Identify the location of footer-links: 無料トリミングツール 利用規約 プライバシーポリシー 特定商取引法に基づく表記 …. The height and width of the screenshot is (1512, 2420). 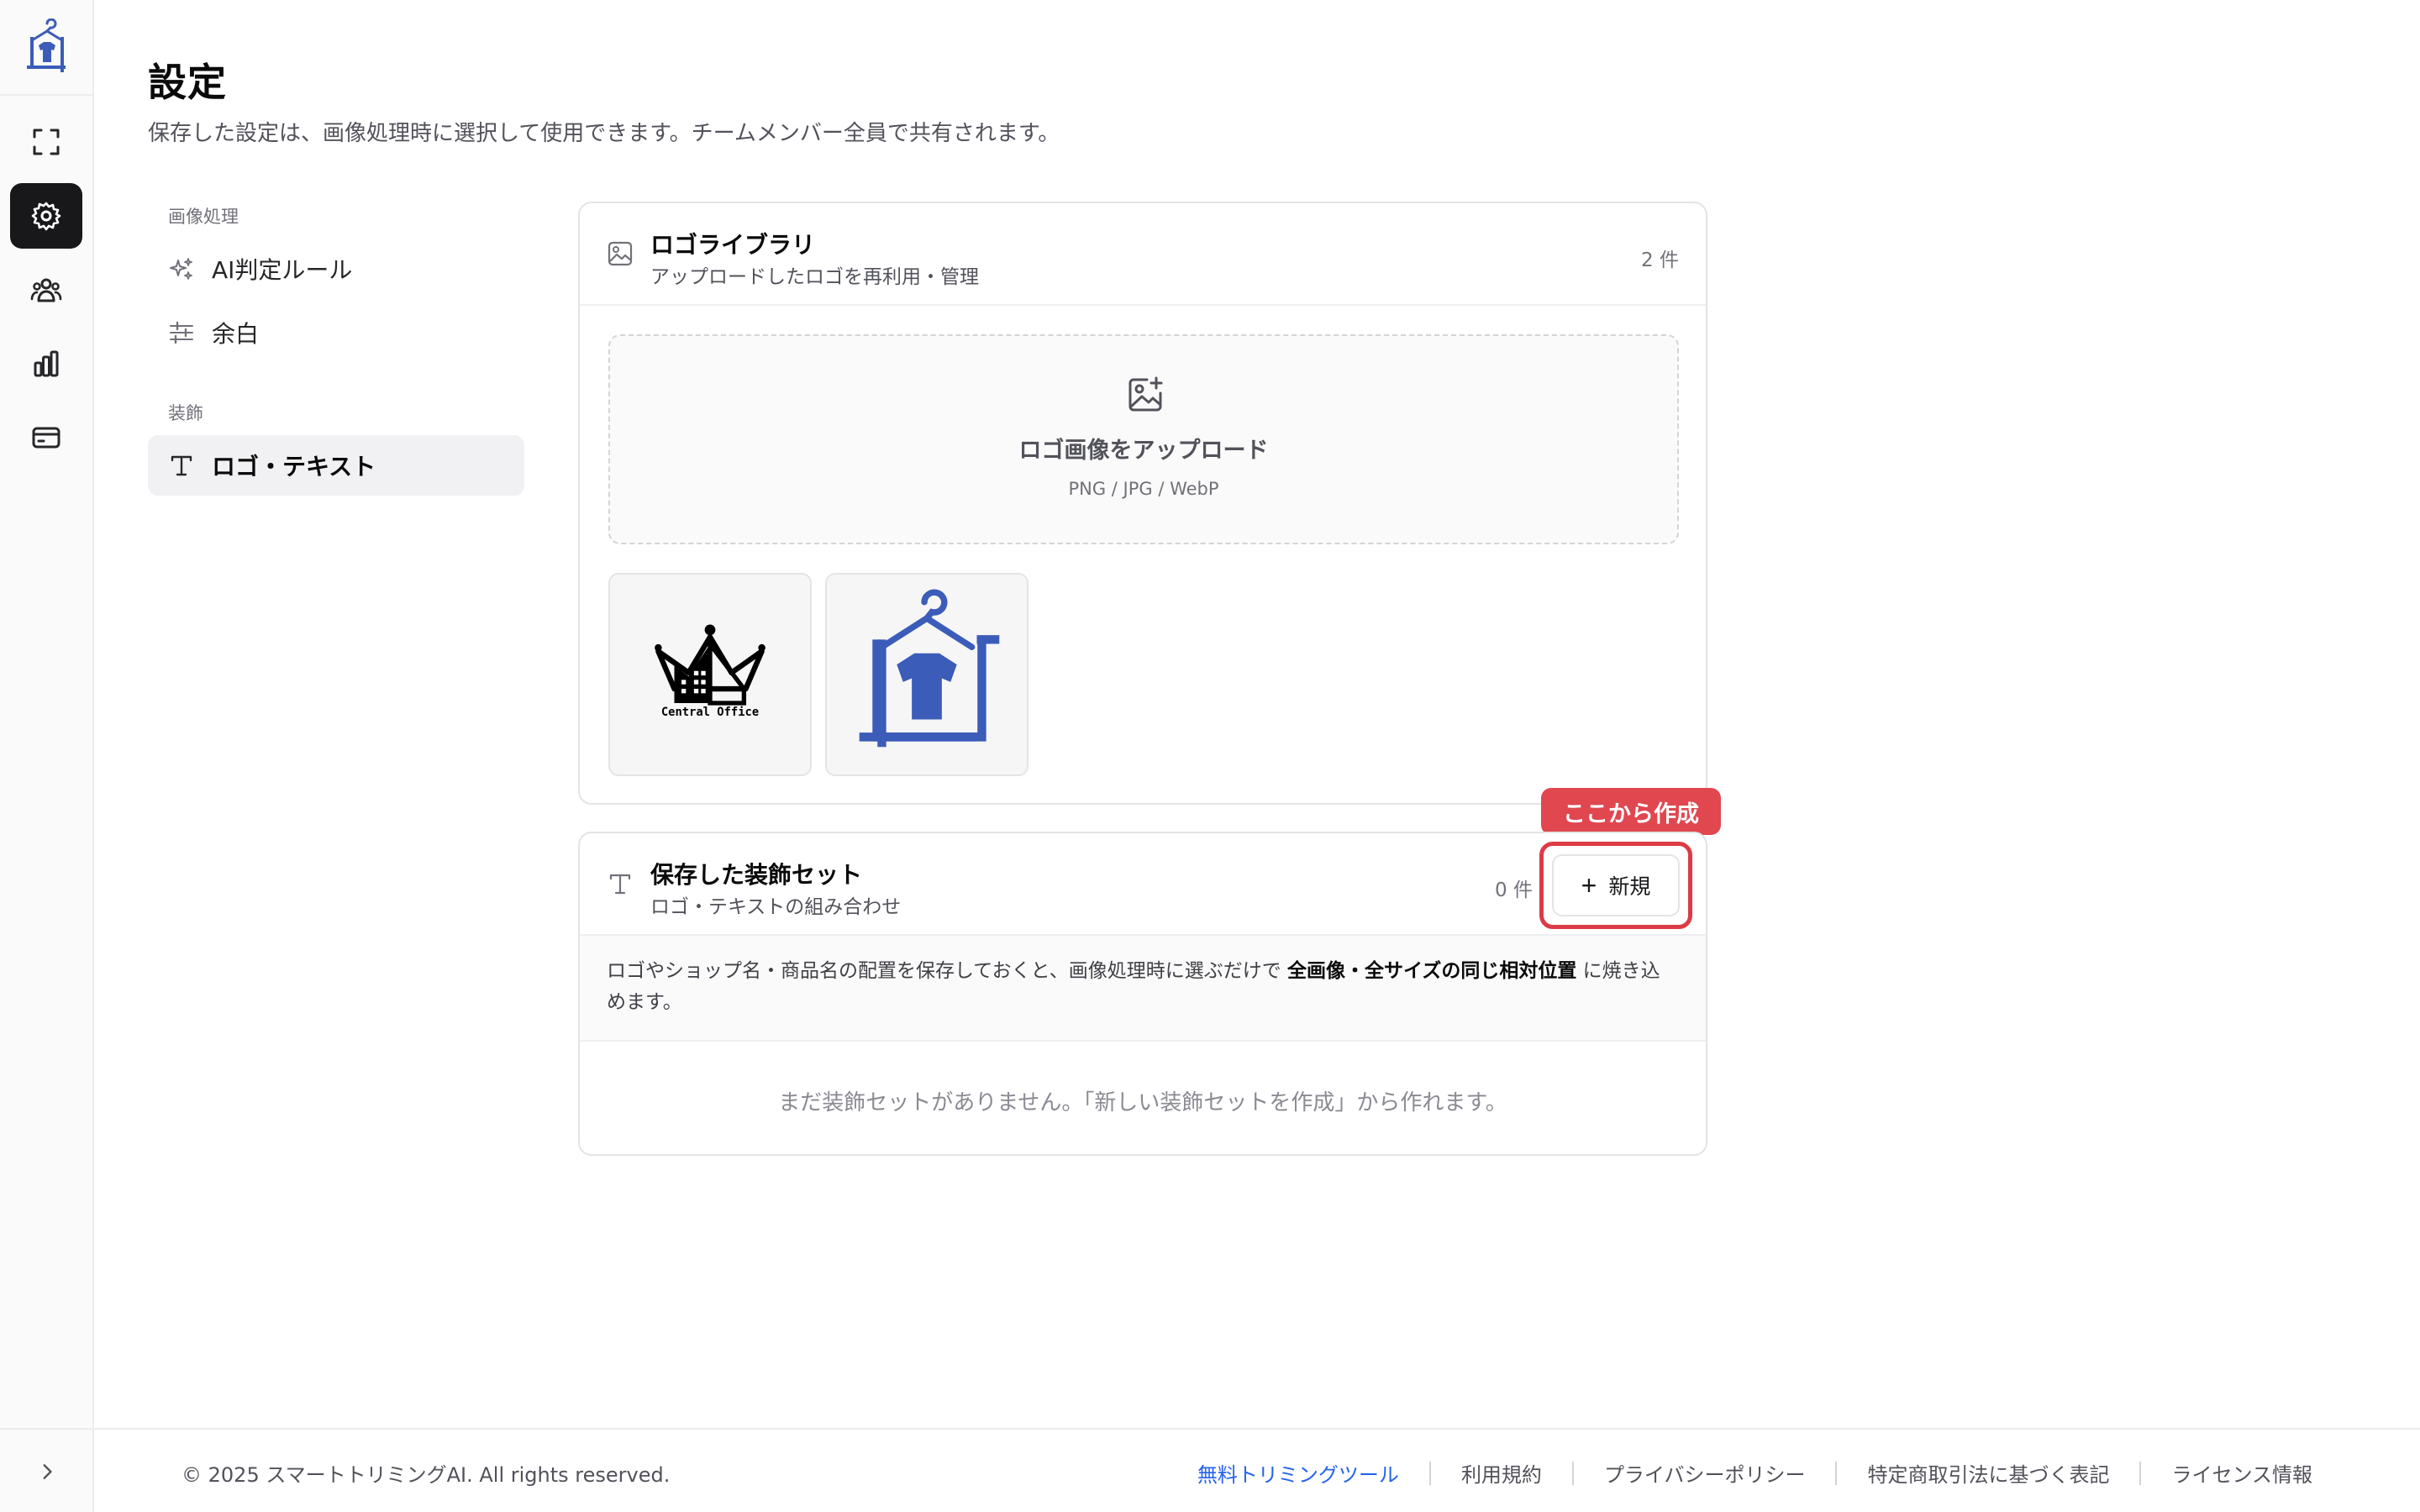
(1754, 1473).